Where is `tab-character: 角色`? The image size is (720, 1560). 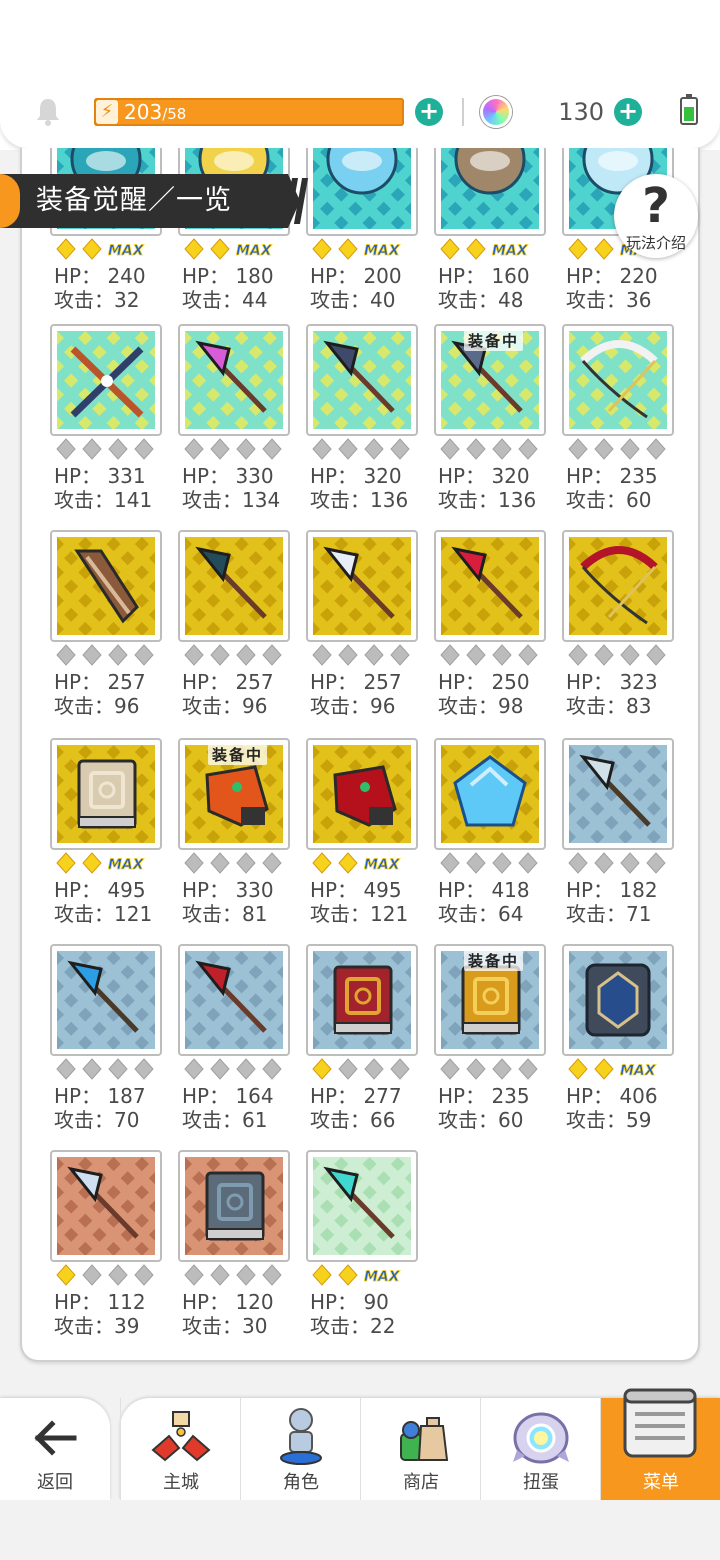 tab-character: 角色 is located at coordinates (300, 1449).